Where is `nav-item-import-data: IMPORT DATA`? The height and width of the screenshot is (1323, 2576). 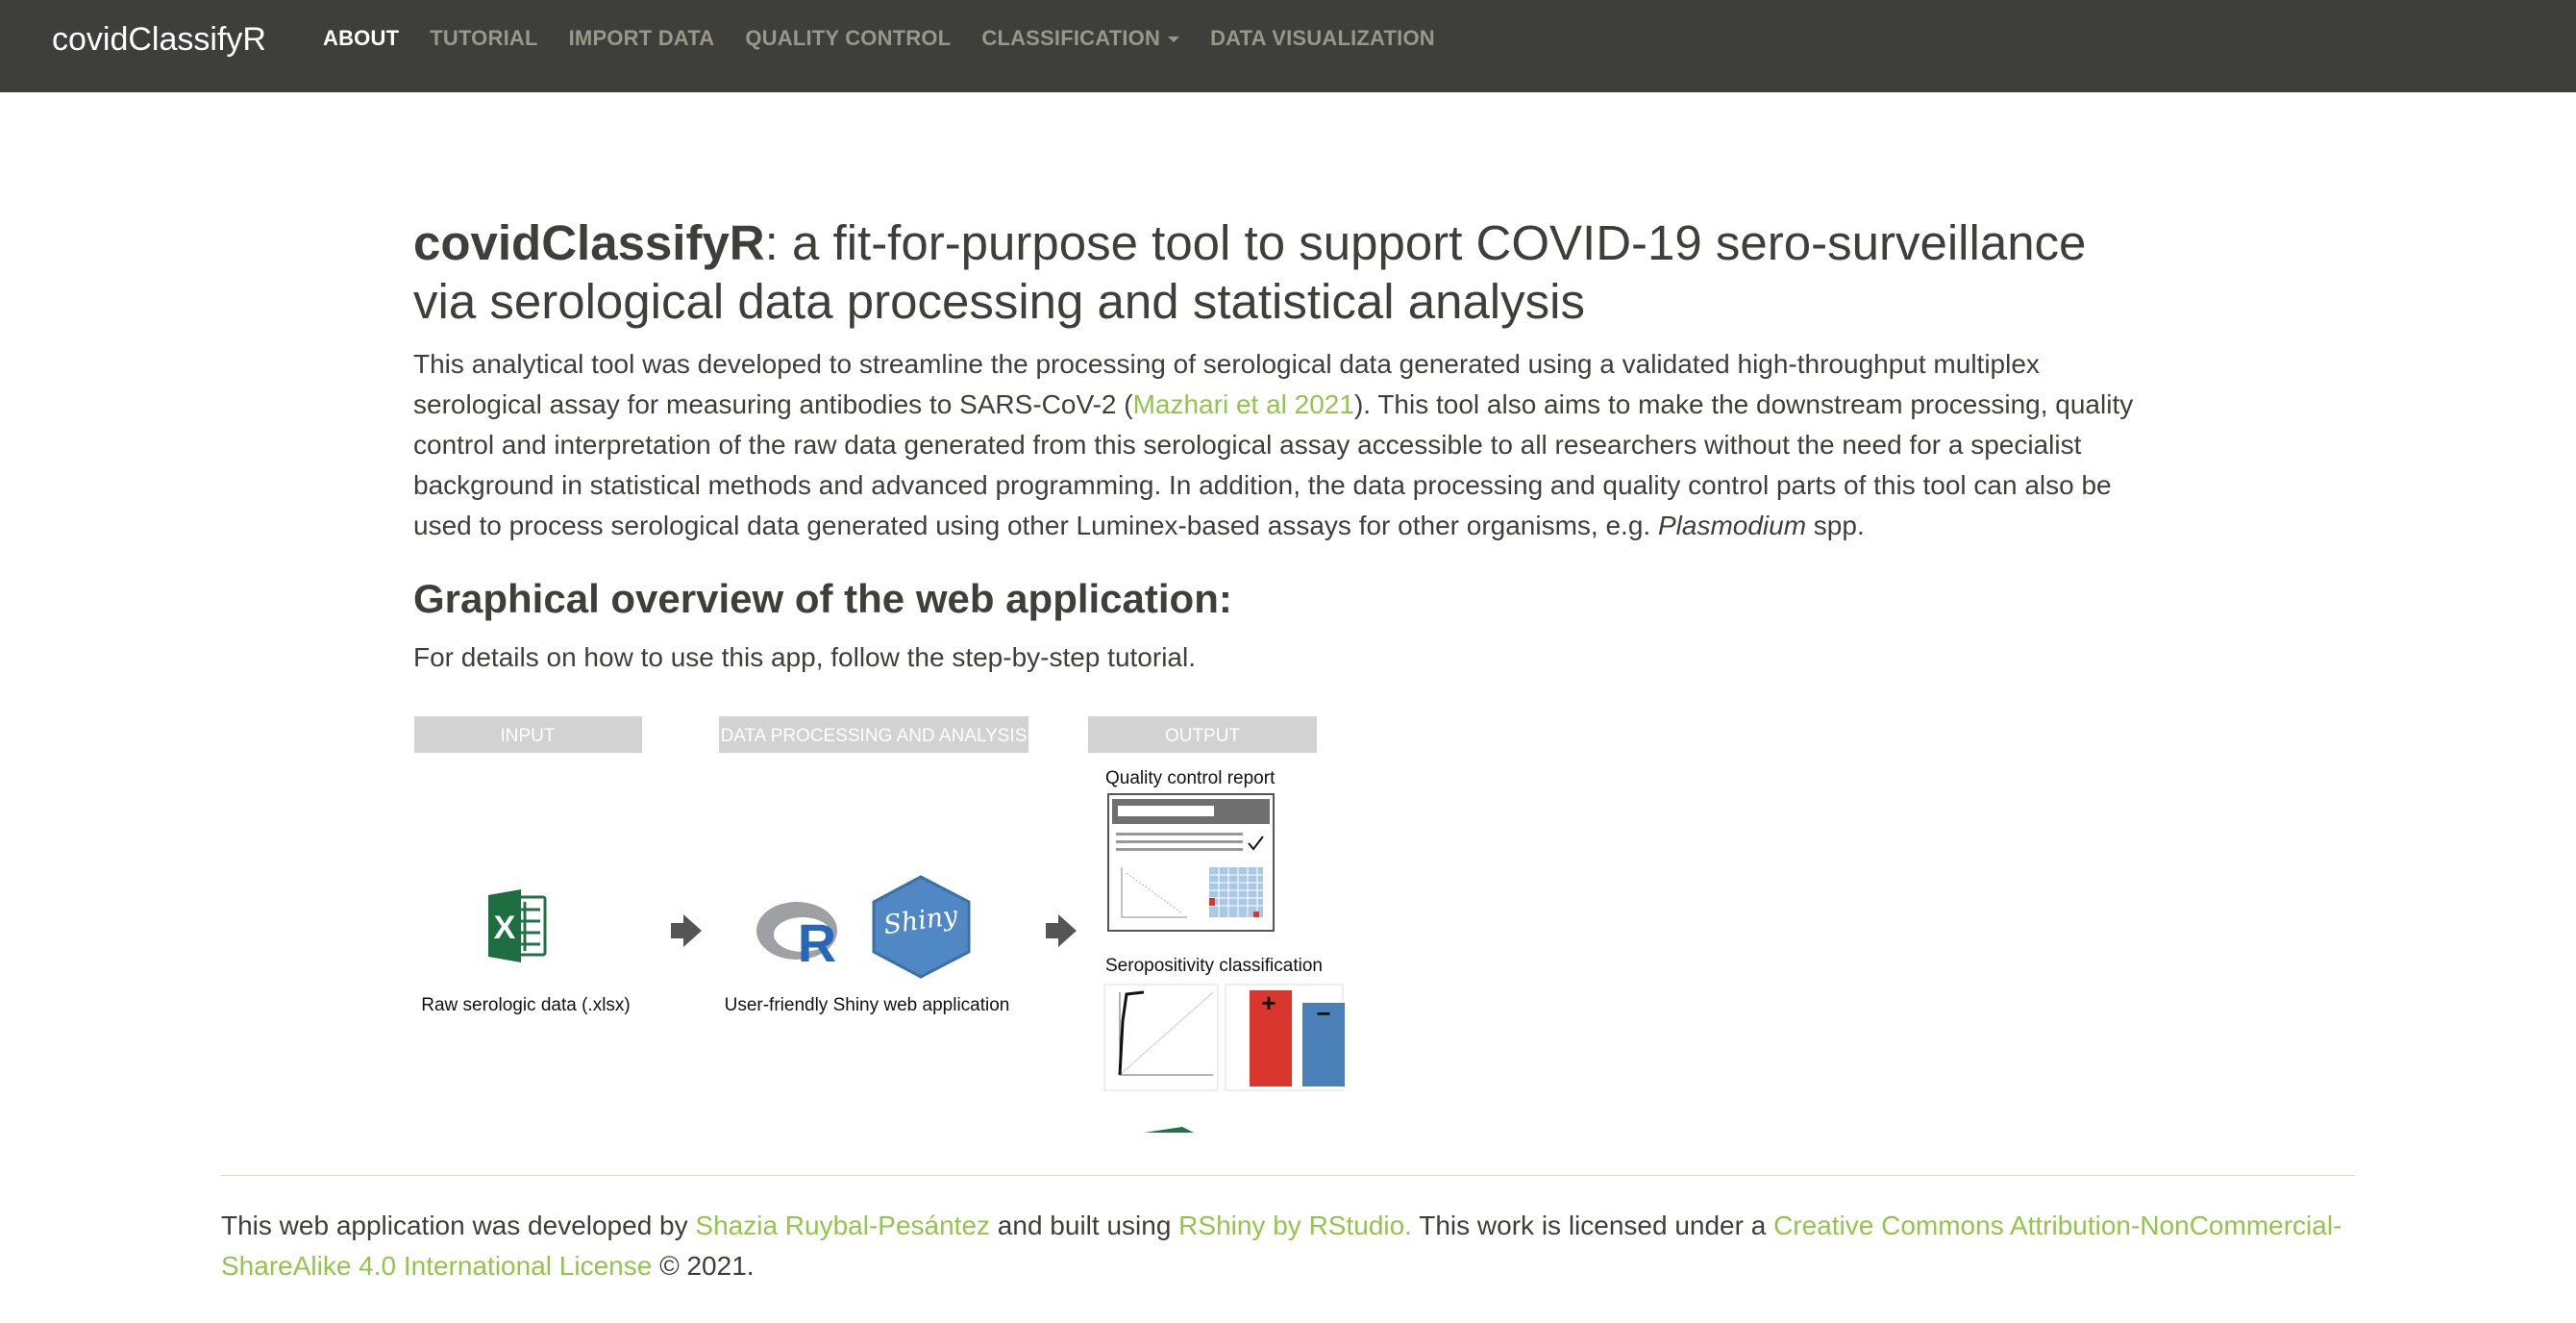 nav-item-import-data: IMPORT DATA is located at coordinates (642, 38).